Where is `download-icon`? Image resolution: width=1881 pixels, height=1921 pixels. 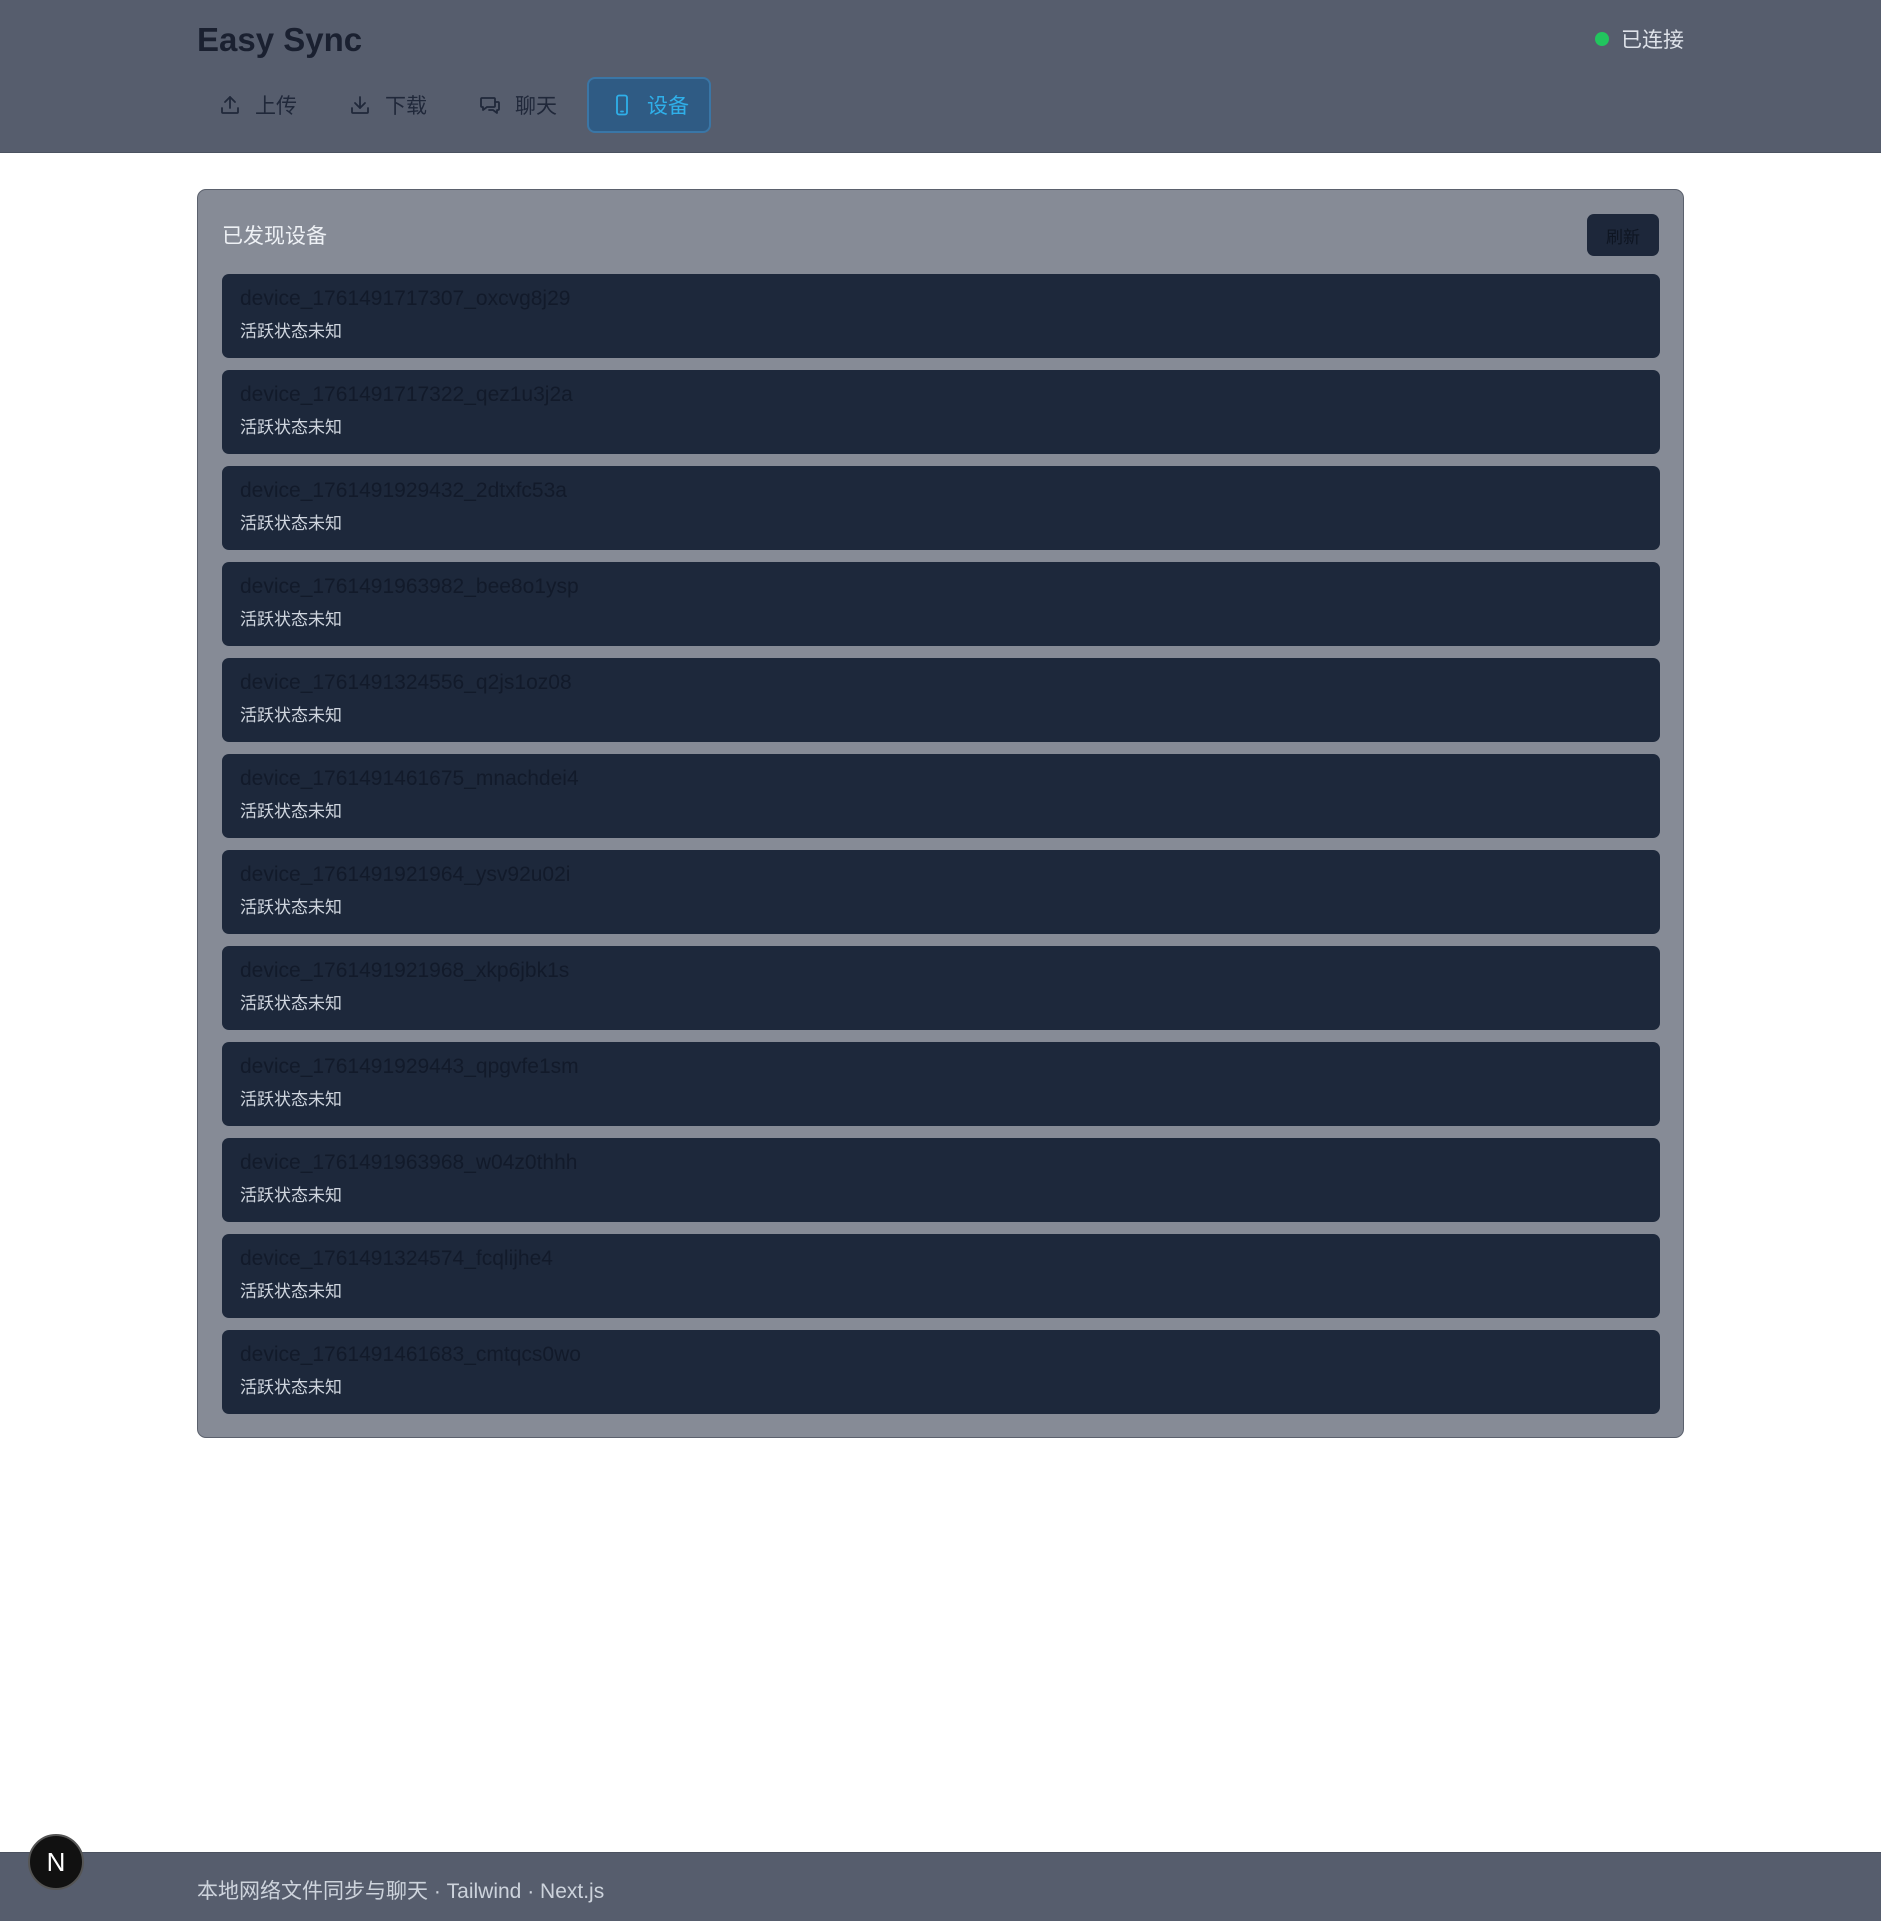
download-icon is located at coordinates (360, 105).